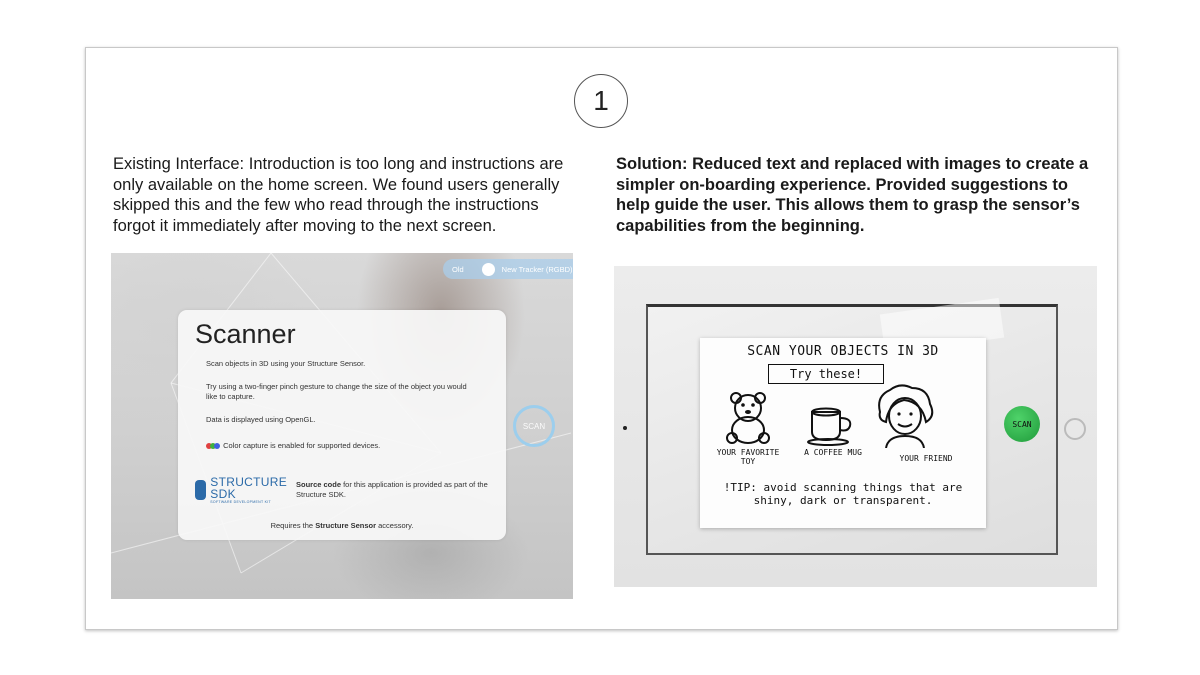  What do you see at coordinates (345, 525) in the screenshot?
I see `structure-sensor-link: Structure Sensor` at bounding box center [345, 525].